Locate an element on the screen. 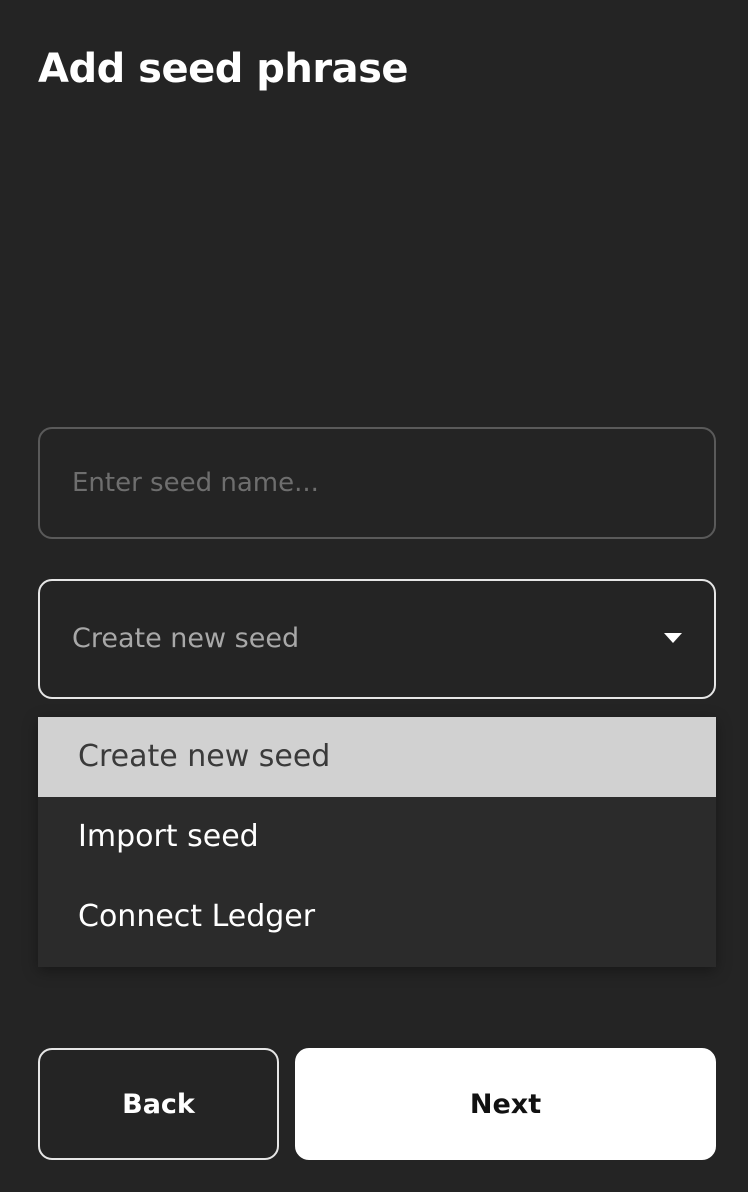  back-button: Back is located at coordinates (158, 1104).